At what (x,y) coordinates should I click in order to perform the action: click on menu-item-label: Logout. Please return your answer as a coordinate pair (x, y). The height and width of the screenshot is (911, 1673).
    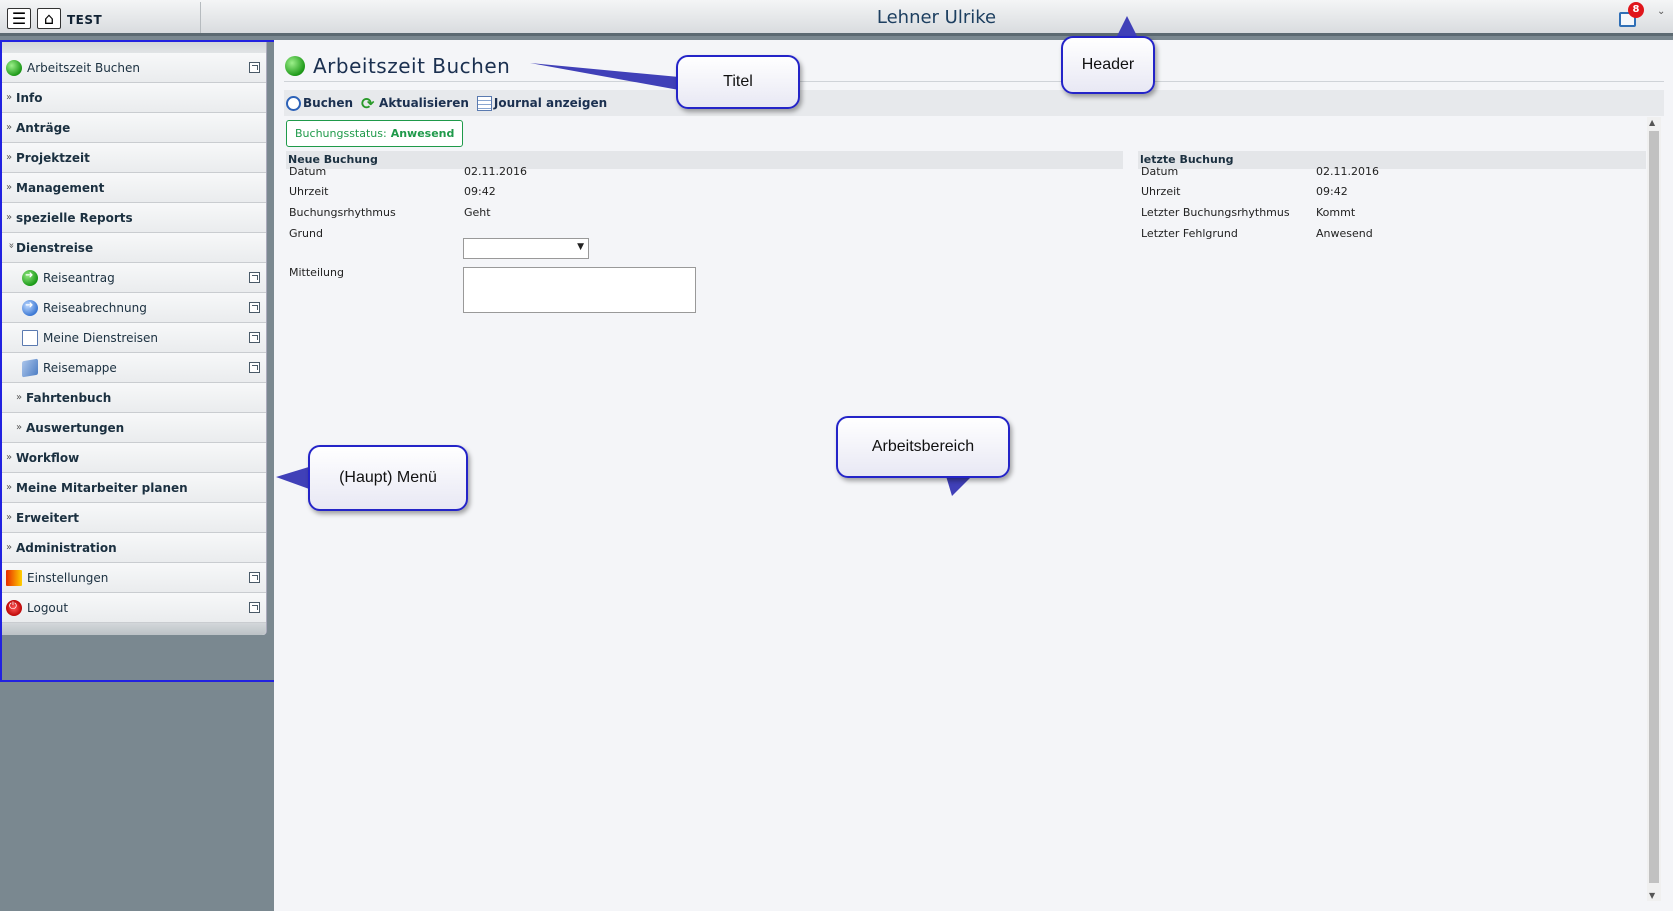
    Looking at the image, I should click on (48, 607).